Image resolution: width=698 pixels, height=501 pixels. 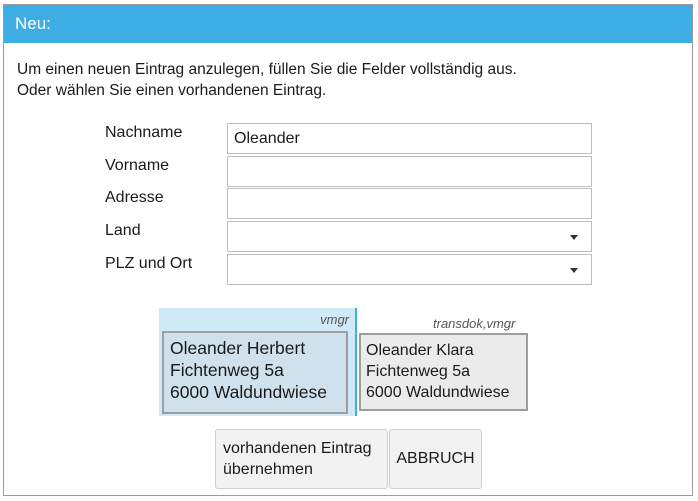 What do you see at coordinates (334, 319) in the screenshot?
I see `entry-source-tag: vmgr` at bounding box center [334, 319].